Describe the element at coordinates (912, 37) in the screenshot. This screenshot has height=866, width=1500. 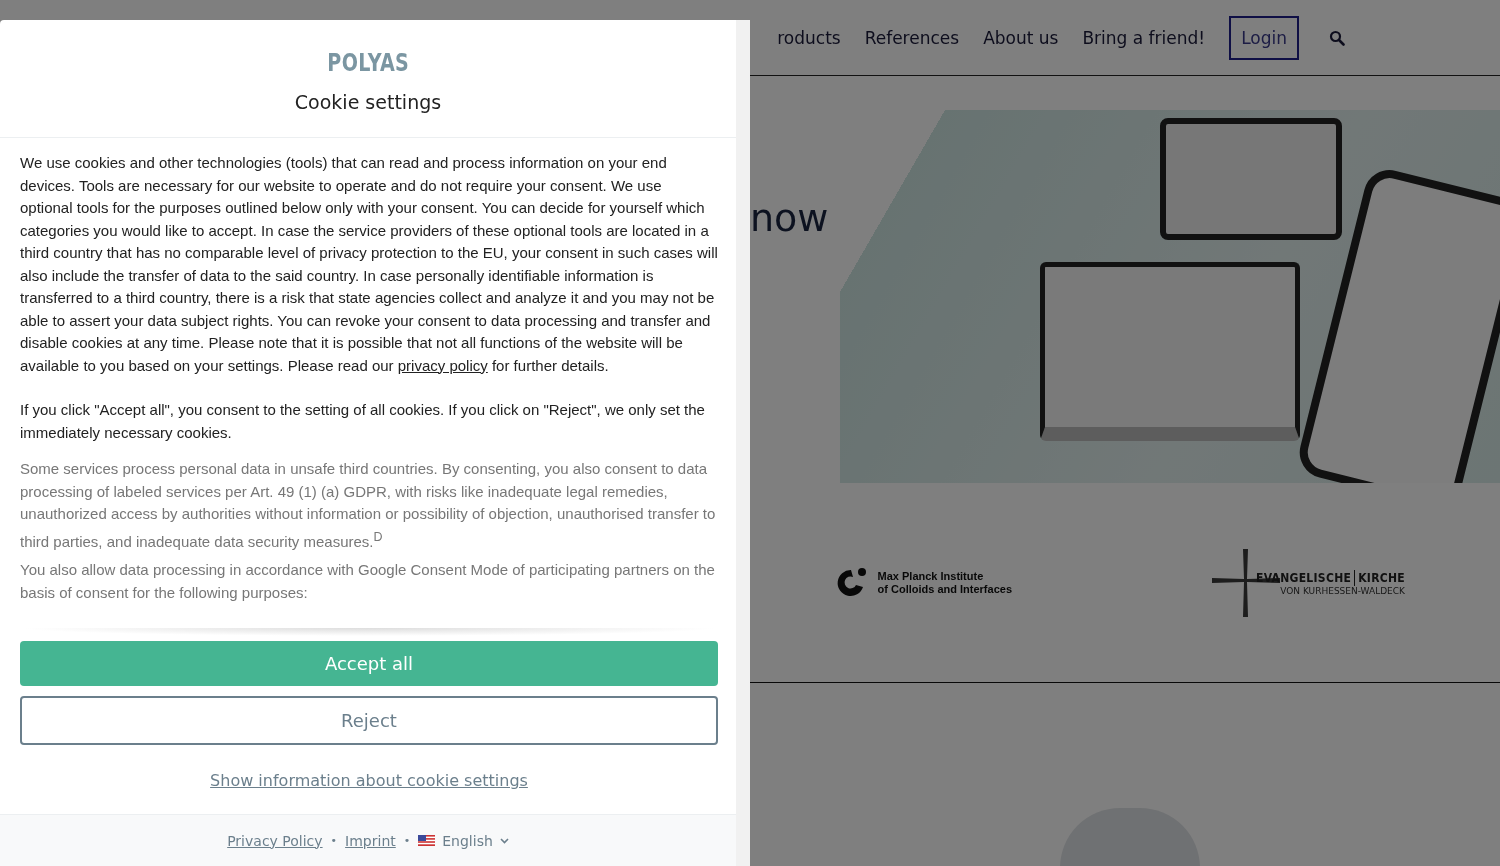
I see `nav-link: References` at that location.